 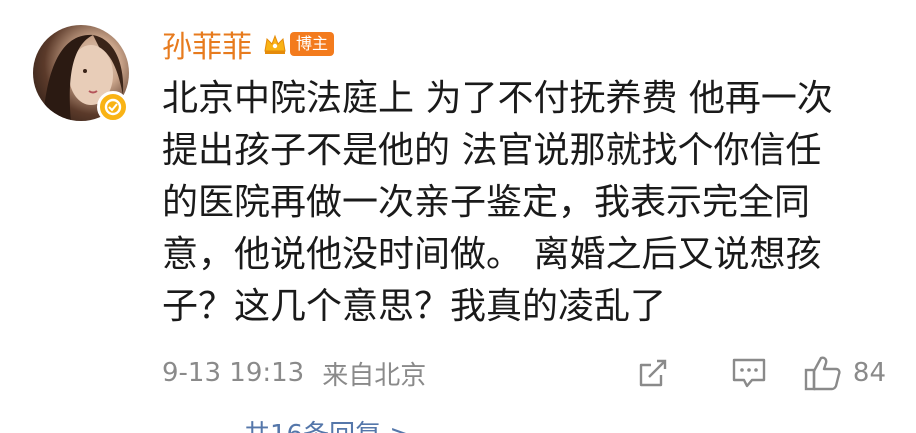 I want to click on timestamp: 9-13 19:13, so click(x=233, y=373).